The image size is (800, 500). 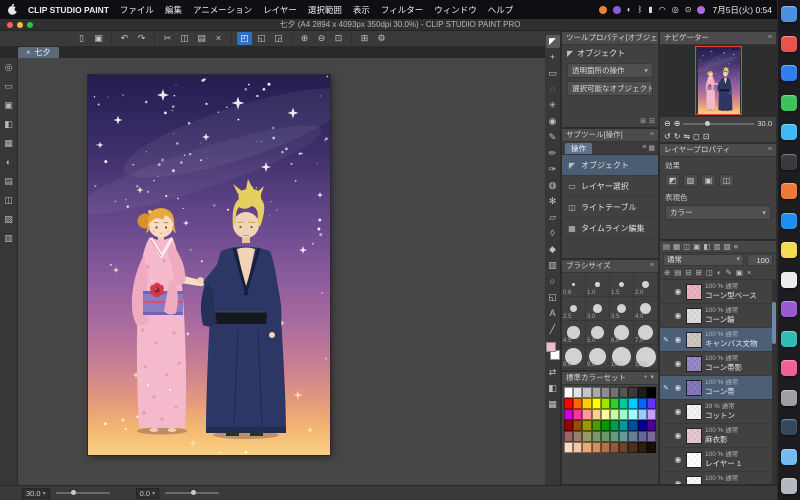 I want to click on dock-app-navy, so click(x=789, y=427).